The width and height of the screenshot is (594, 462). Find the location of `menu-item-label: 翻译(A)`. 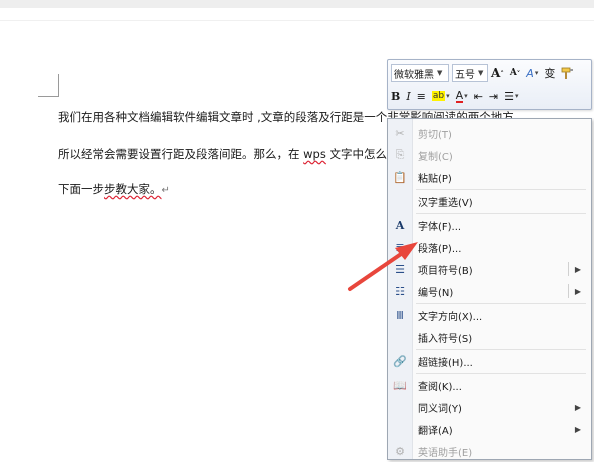

menu-item-label: 翻译(A) is located at coordinates (435, 431).